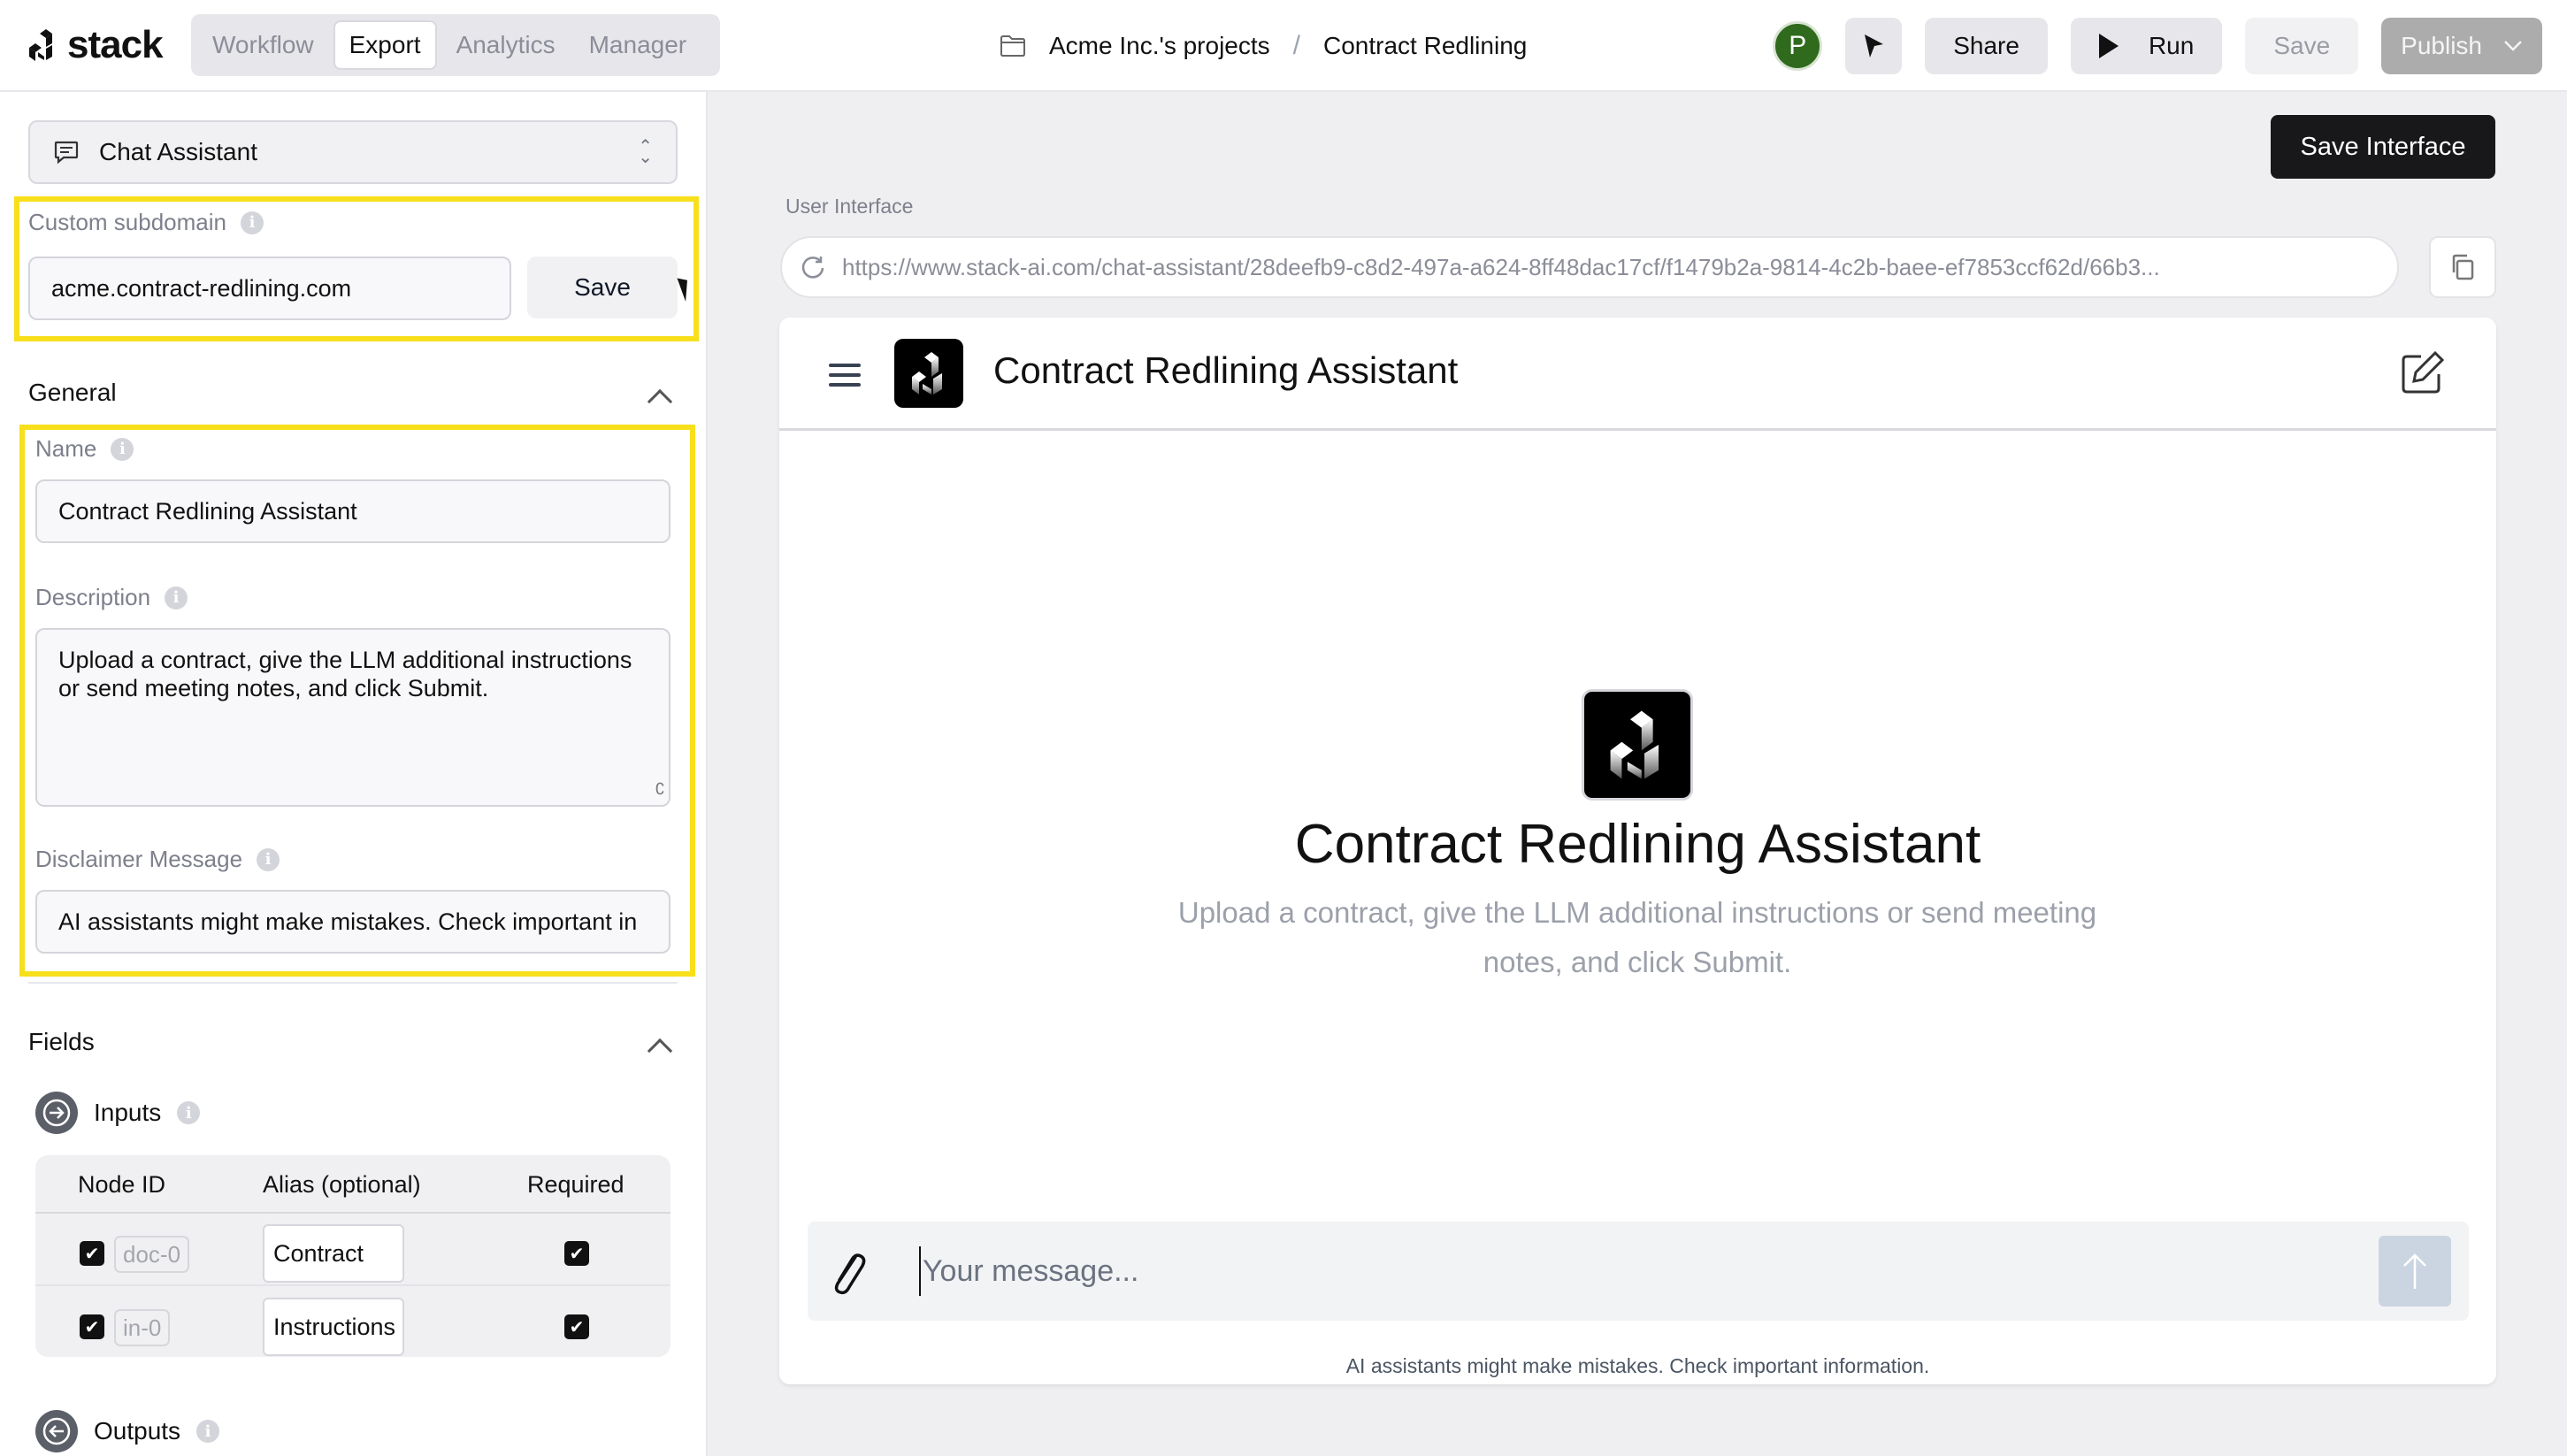 The width and height of the screenshot is (2567, 1456). I want to click on breadcrumb-project: Contract Redlining, so click(1425, 46).